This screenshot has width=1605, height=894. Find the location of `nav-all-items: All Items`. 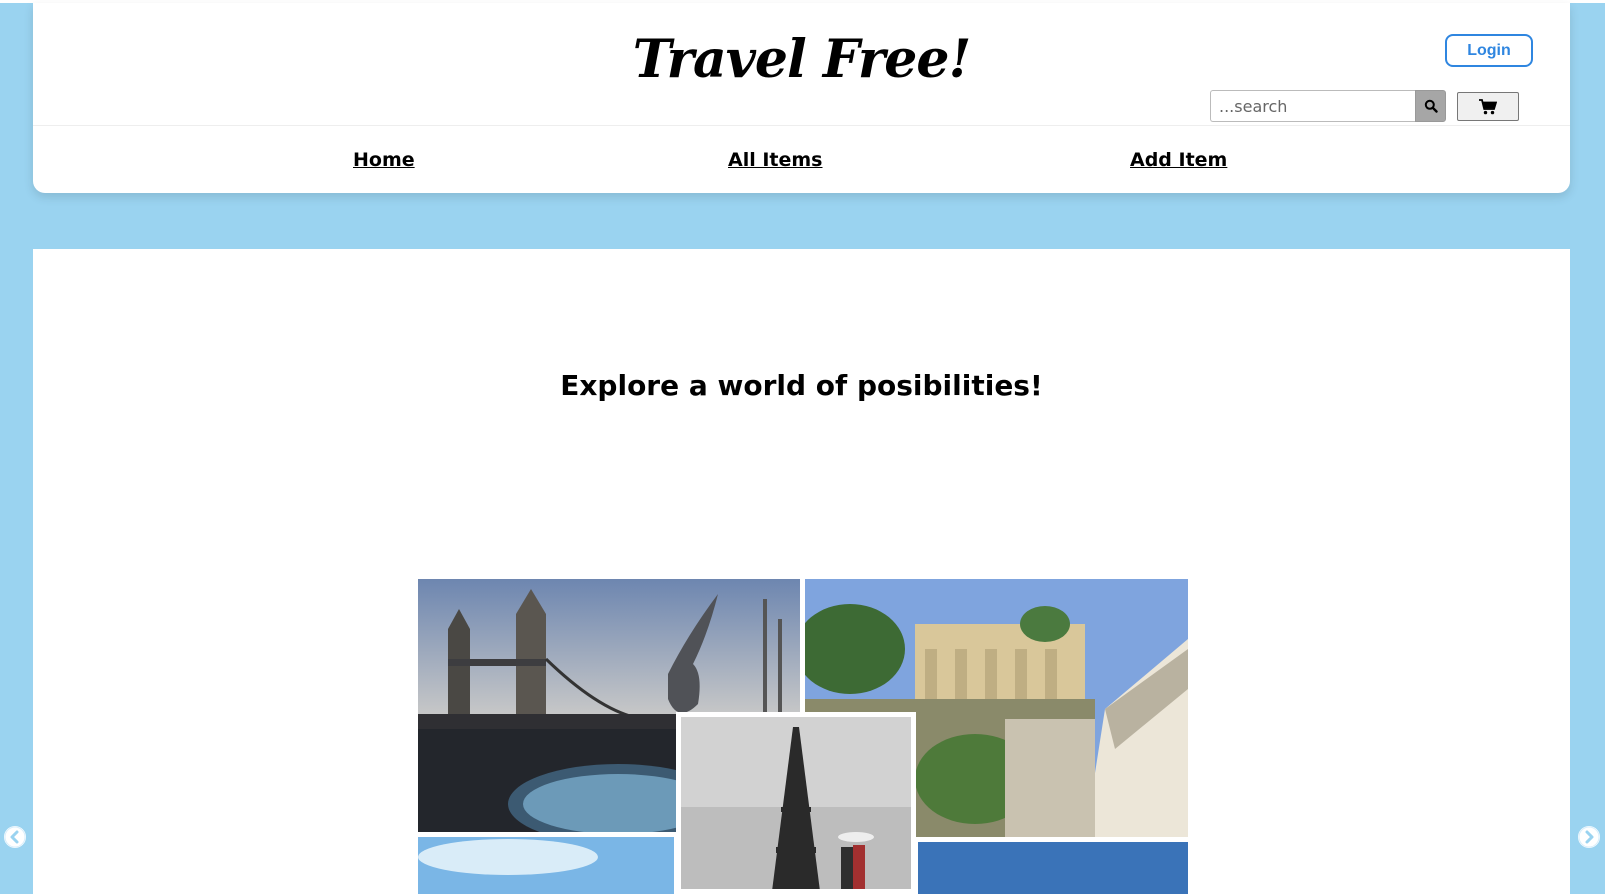

nav-all-items: All Items is located at coordinates (775, 160).